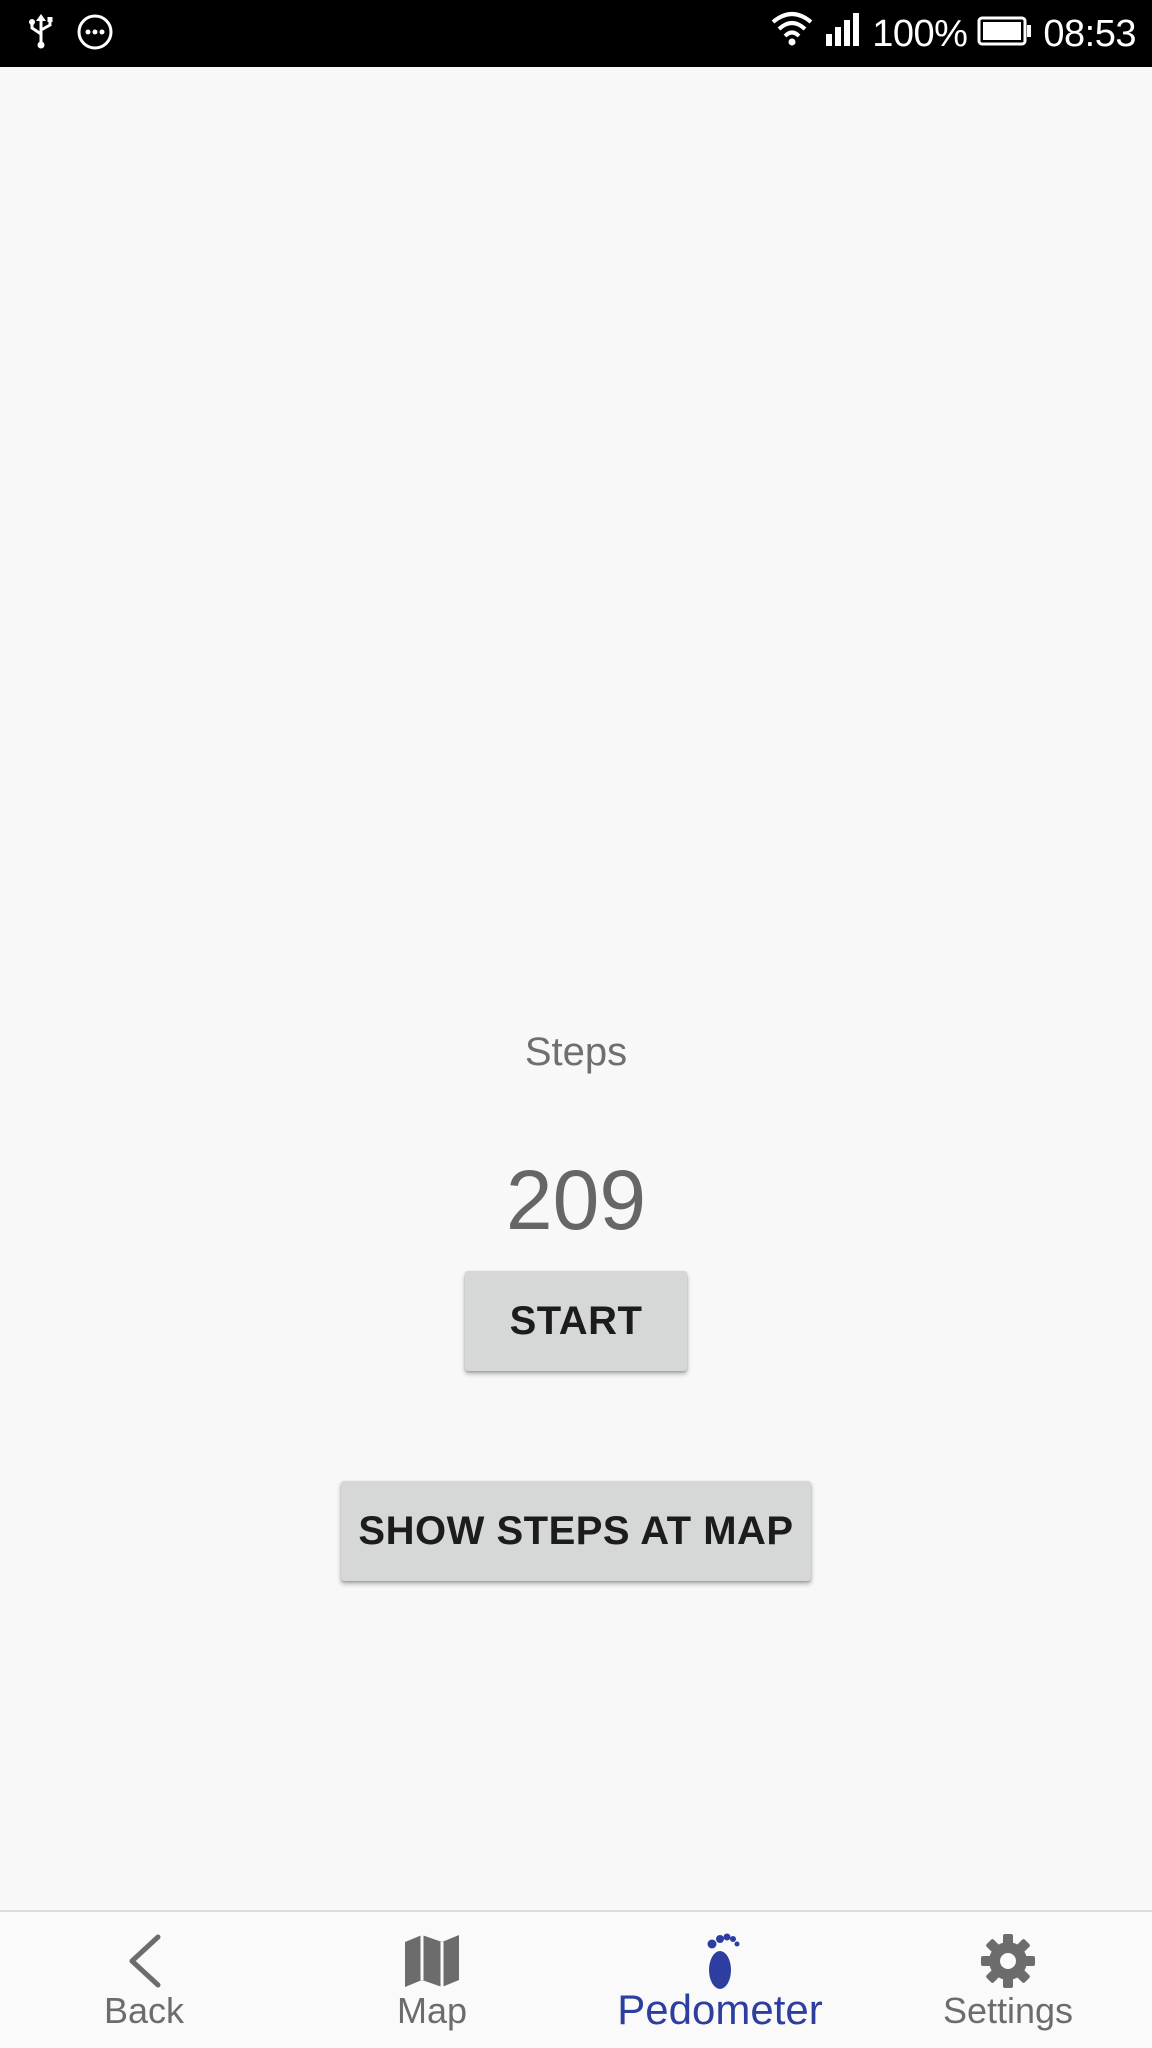  Describe the element at coordinates (144, 1961) in the screenshot. I see `chevron-left-icon` at that location.